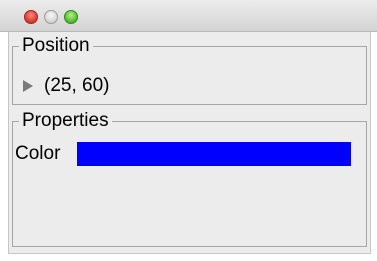 The width and height of the screenshot is (377, 261). What do you see at coordinates (51, 17) in the screenshot?
I see `minimize-window-button` at bounding box center [51, 17].